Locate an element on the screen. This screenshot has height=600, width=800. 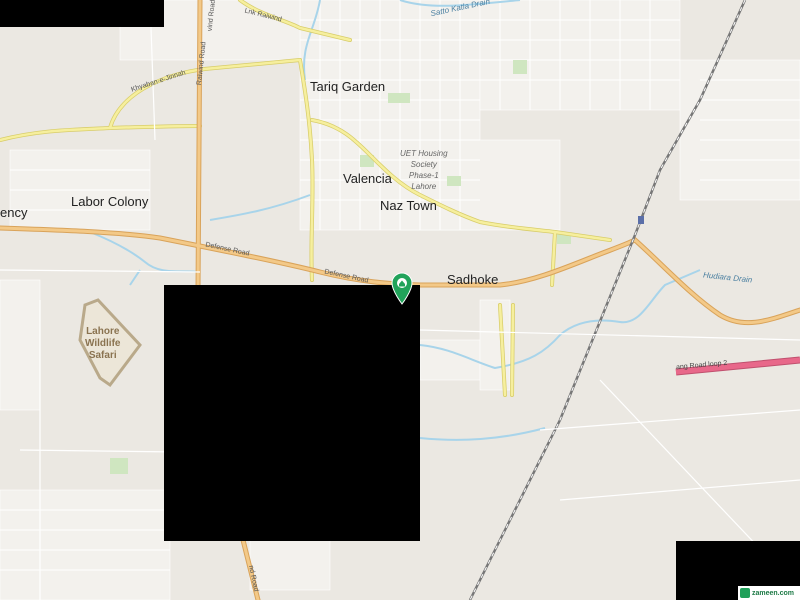
redaction-block-top-left is located at coordinates (82, 13).